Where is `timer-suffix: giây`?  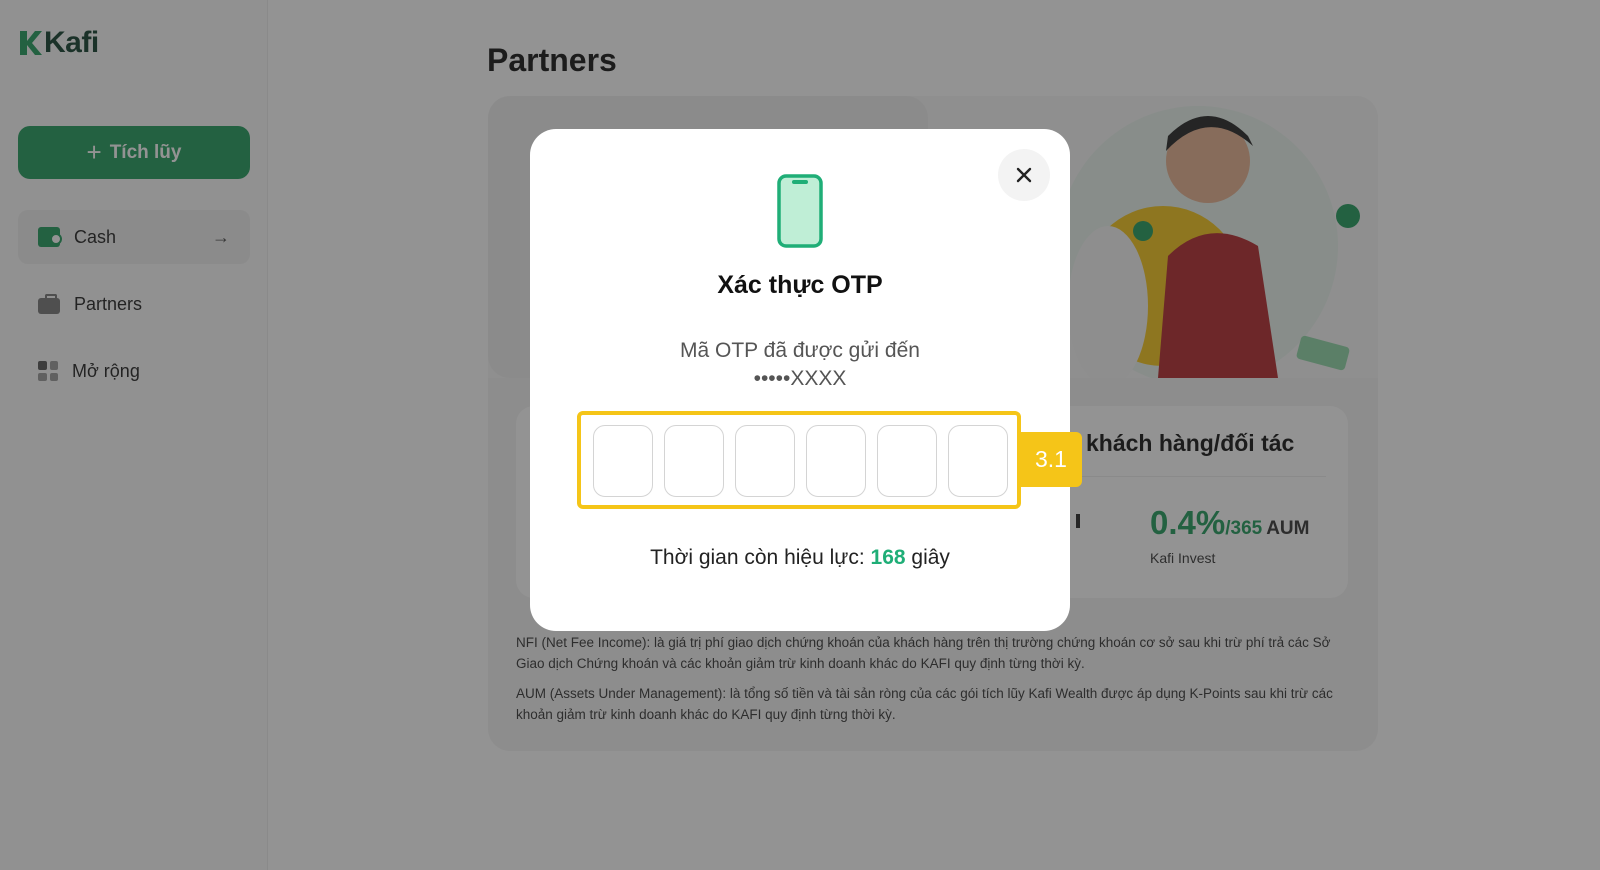
timer-suffix: giây is located at coordinates (930, 557).